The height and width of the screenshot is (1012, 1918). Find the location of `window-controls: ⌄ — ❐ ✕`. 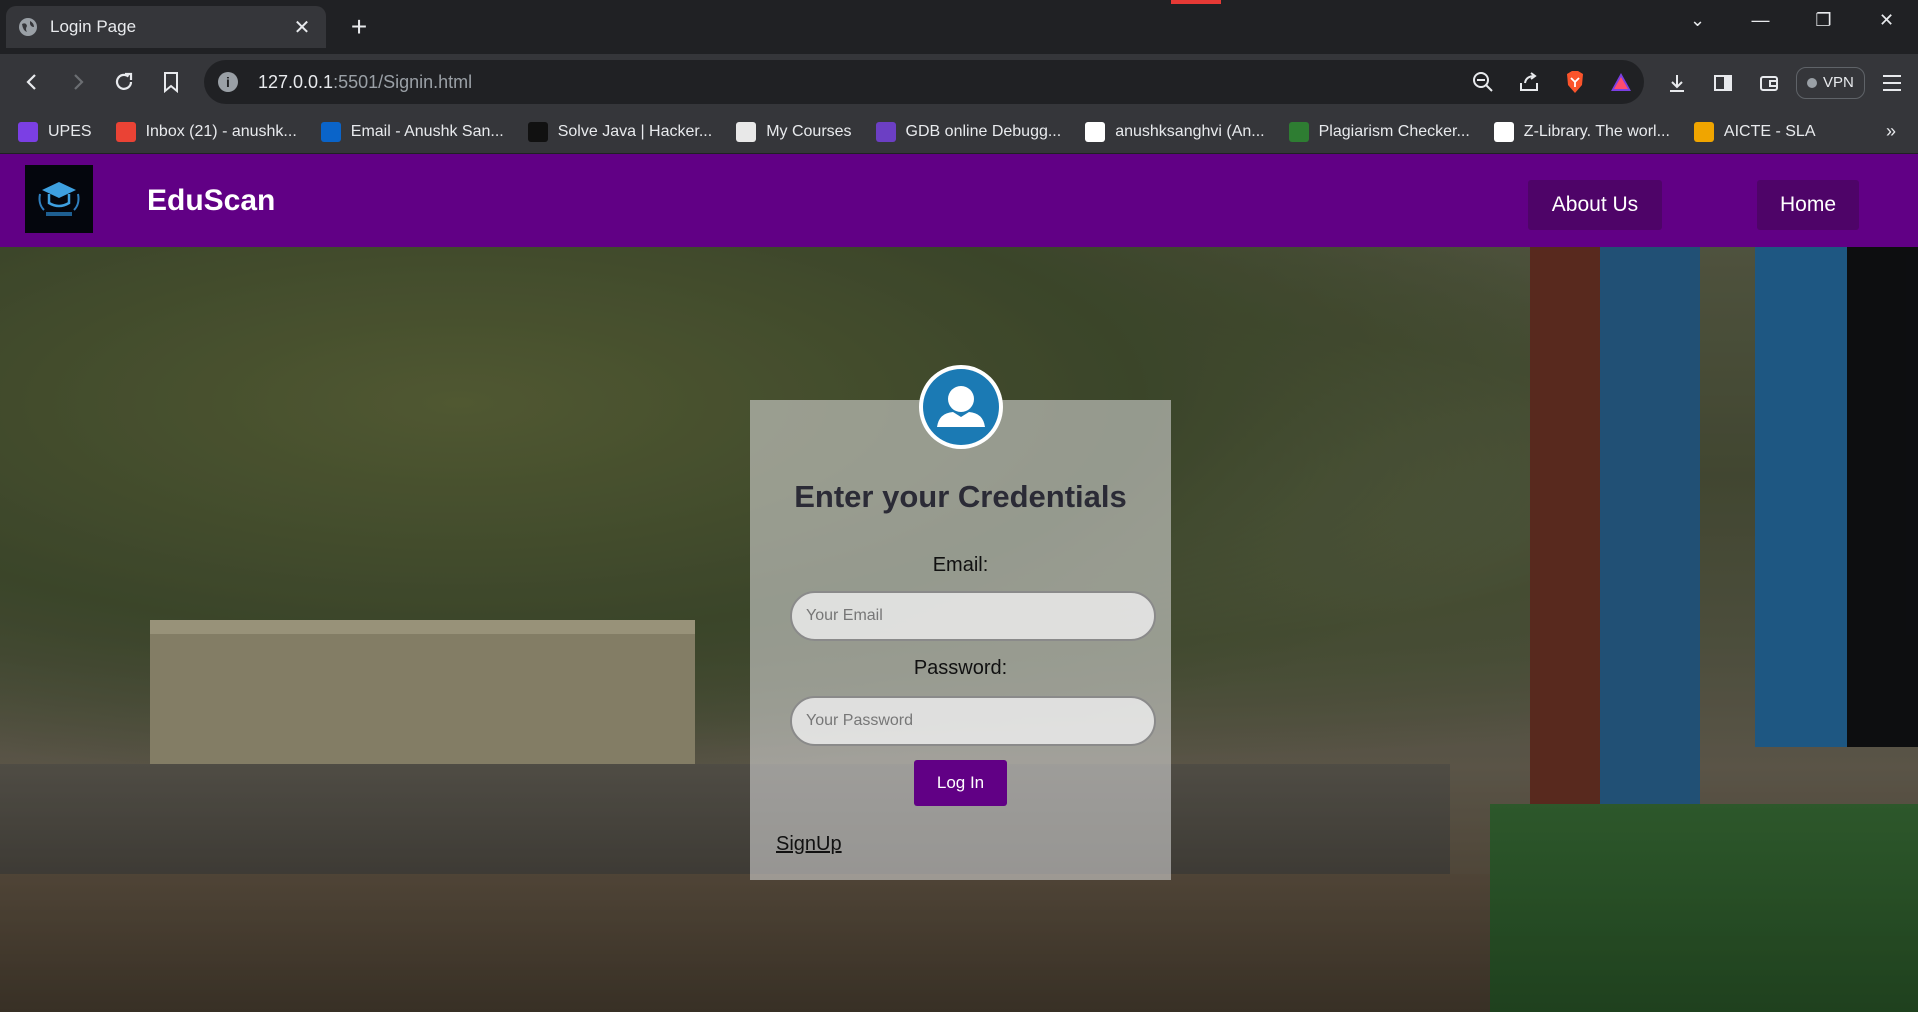

window-controls: ⌄ — ❐ ✕ is located at coordinates (1792, 20).